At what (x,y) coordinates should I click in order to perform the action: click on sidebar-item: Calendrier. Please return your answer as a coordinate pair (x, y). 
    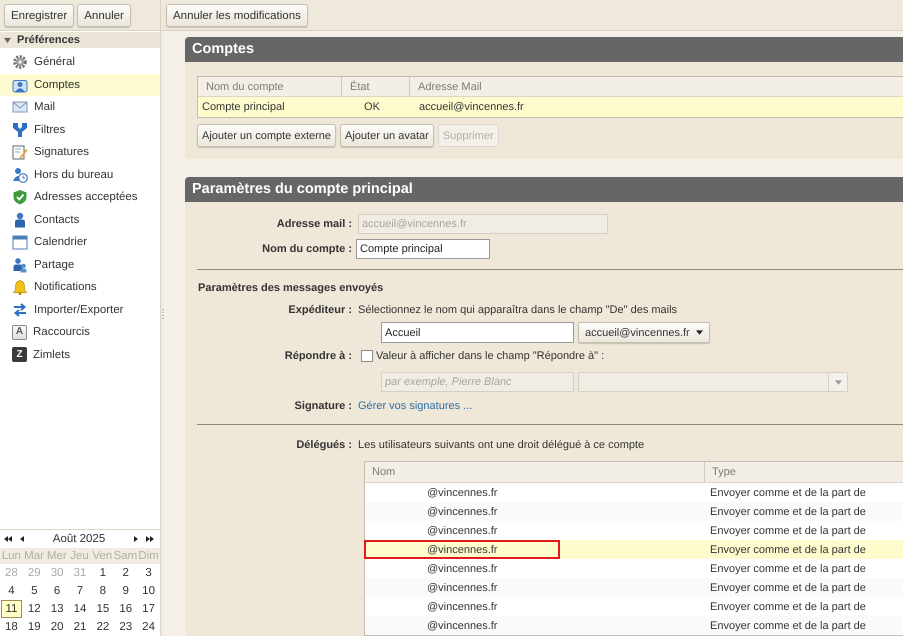
    Looking at the image, I should click on (80, 242).